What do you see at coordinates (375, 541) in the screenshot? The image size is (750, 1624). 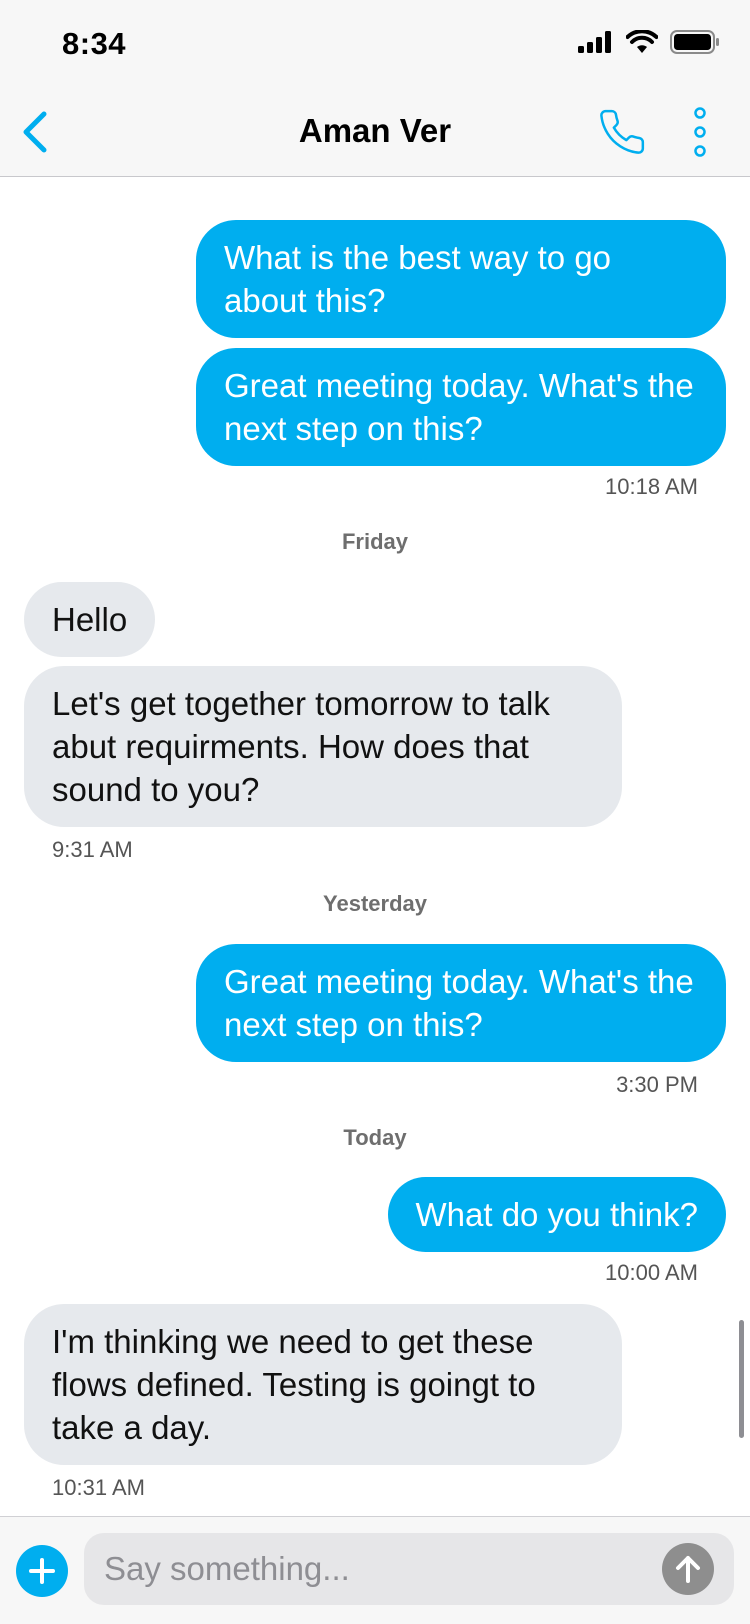 I see `day-separator: Friday` at bounding box center [375, 541].